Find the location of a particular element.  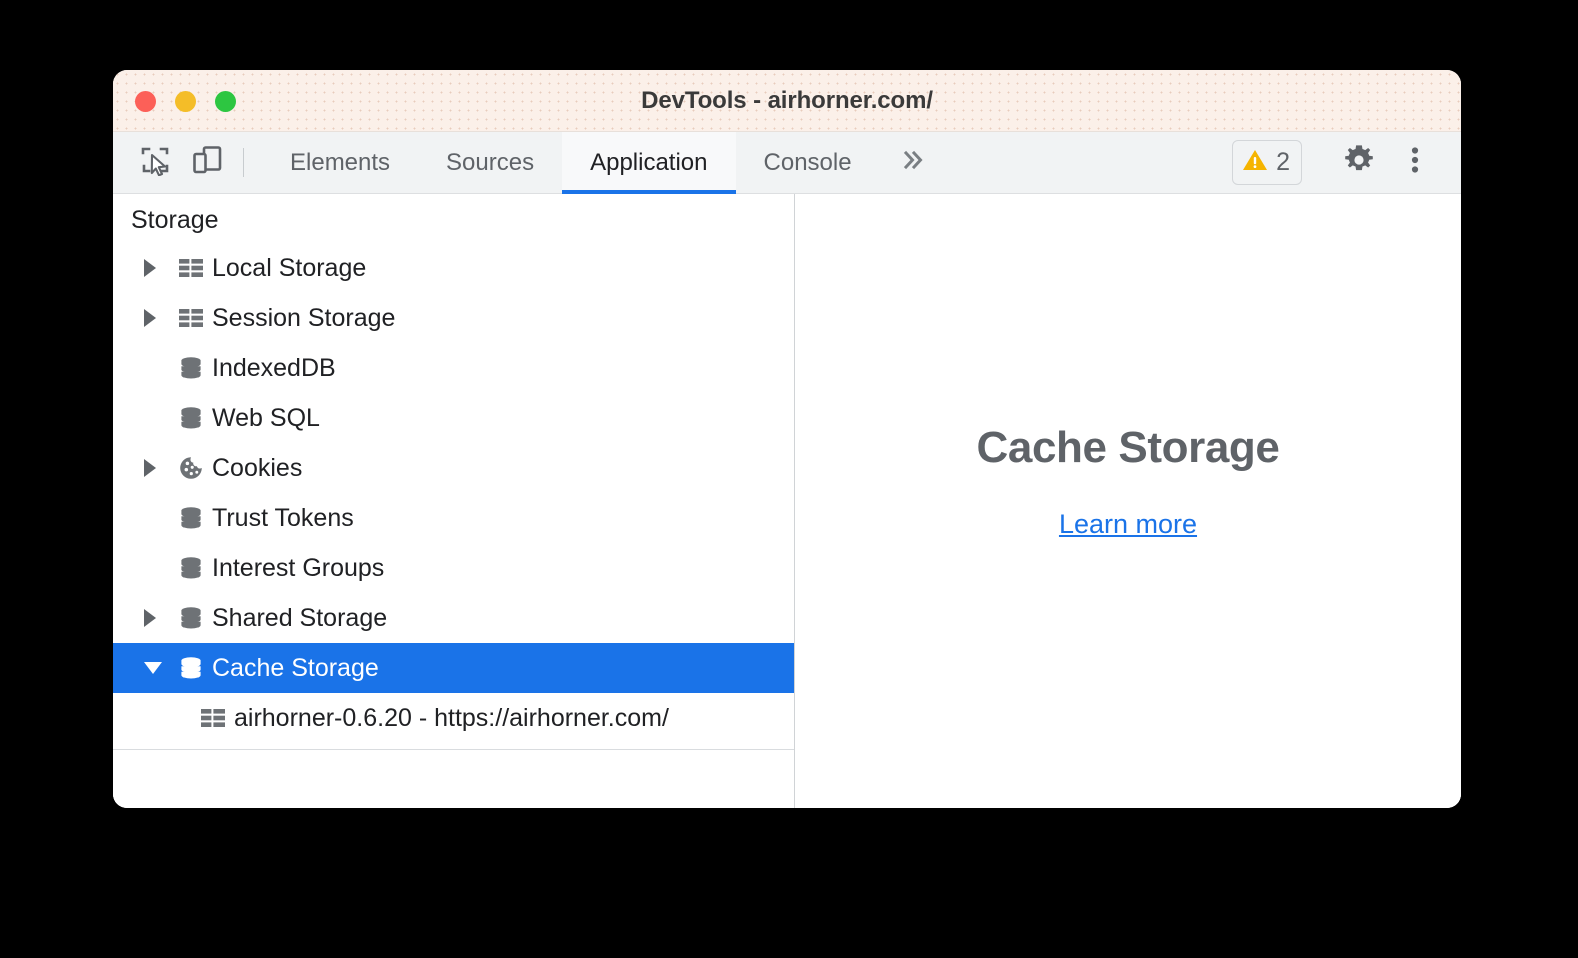

sidebar-item-label: Cache Storage is located at coordinates (295, 667).